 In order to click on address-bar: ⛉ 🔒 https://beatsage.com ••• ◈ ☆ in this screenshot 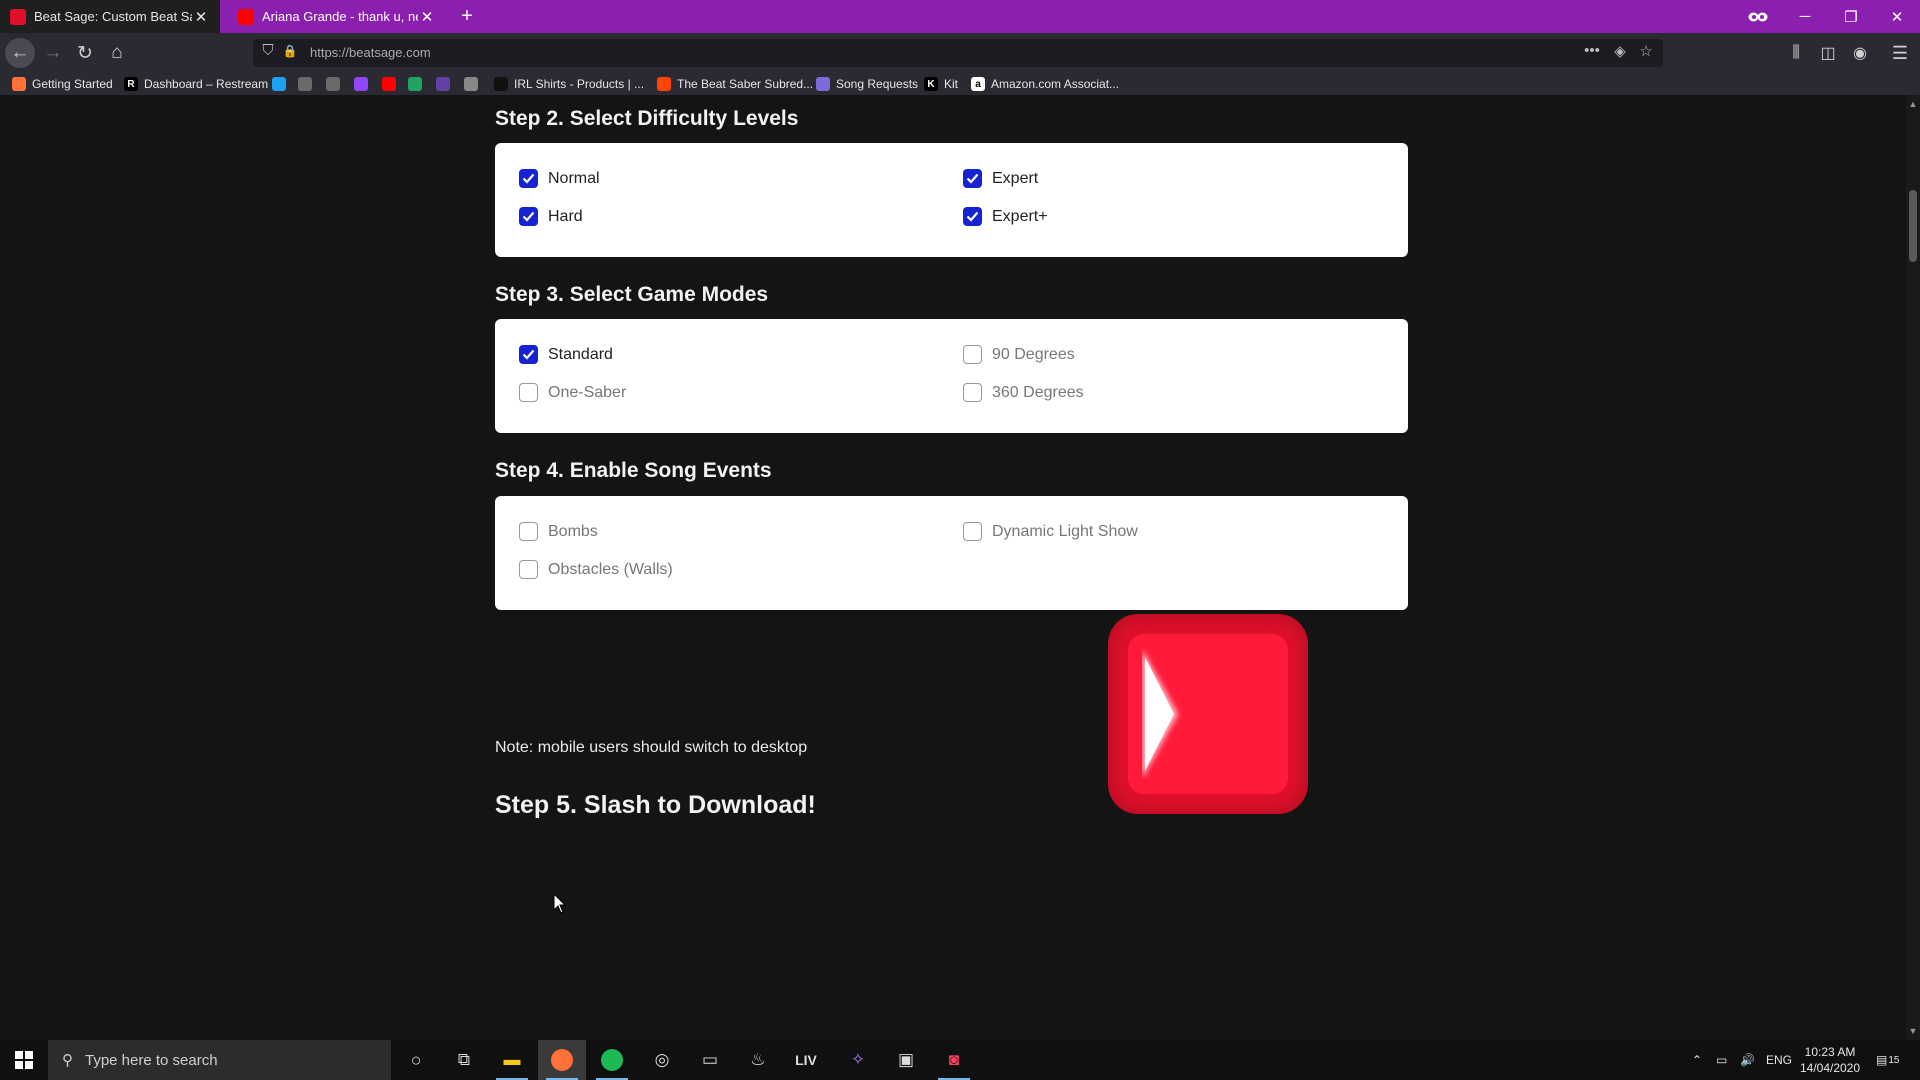, I will do `click(958, 53)`.